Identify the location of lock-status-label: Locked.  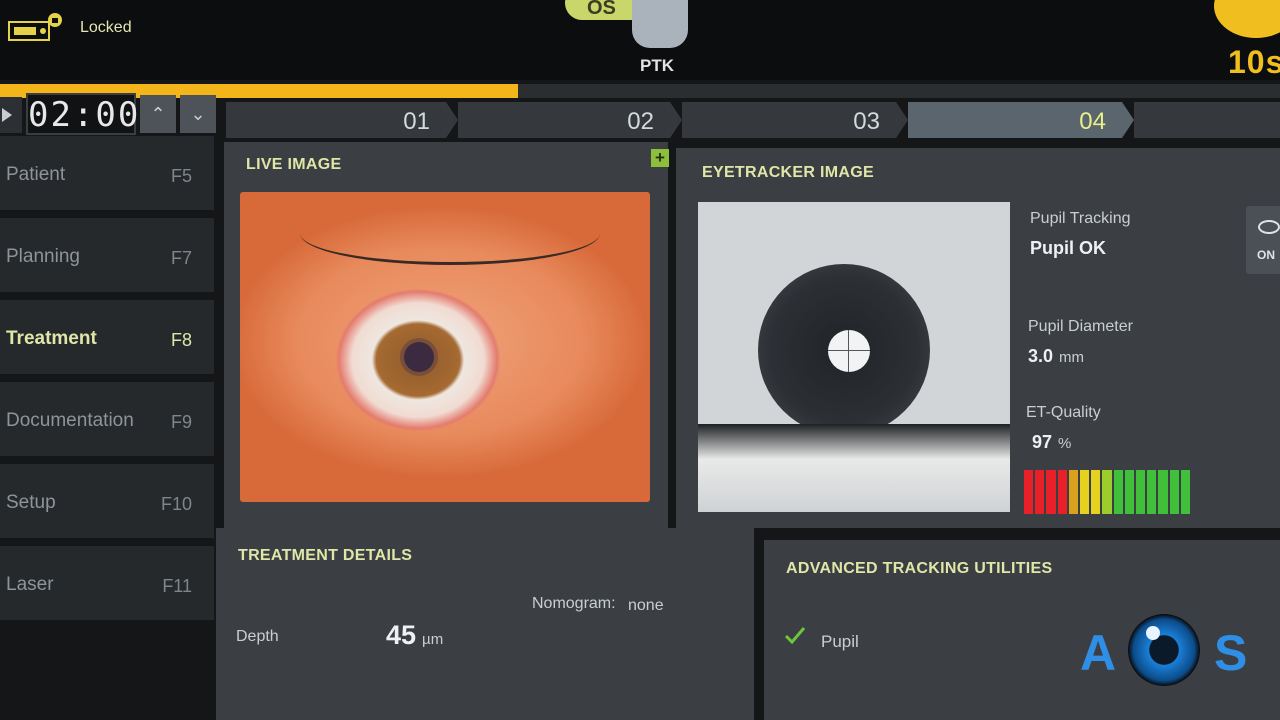
(106, 27).